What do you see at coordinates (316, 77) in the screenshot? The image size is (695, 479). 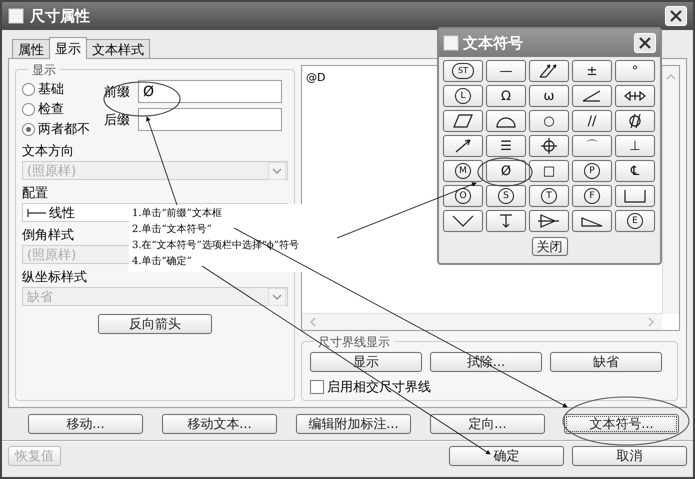 I see `text-content: @D` at bounding box center [316, 77].